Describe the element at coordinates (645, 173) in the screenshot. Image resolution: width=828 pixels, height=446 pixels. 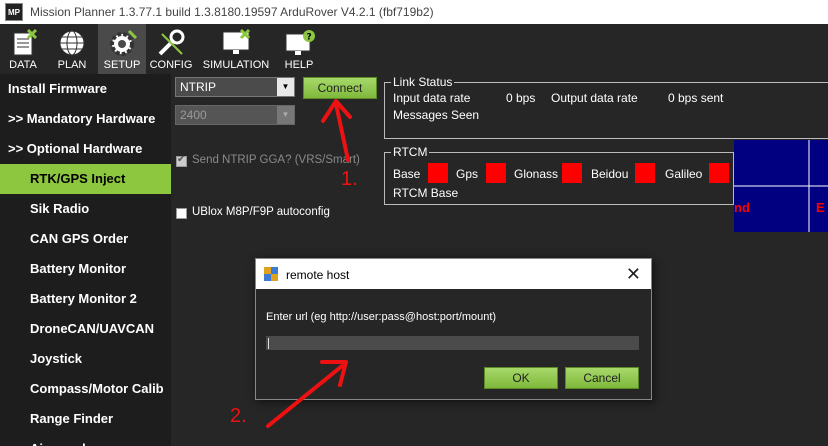
I see `rtcm-beidou-status` at that location.